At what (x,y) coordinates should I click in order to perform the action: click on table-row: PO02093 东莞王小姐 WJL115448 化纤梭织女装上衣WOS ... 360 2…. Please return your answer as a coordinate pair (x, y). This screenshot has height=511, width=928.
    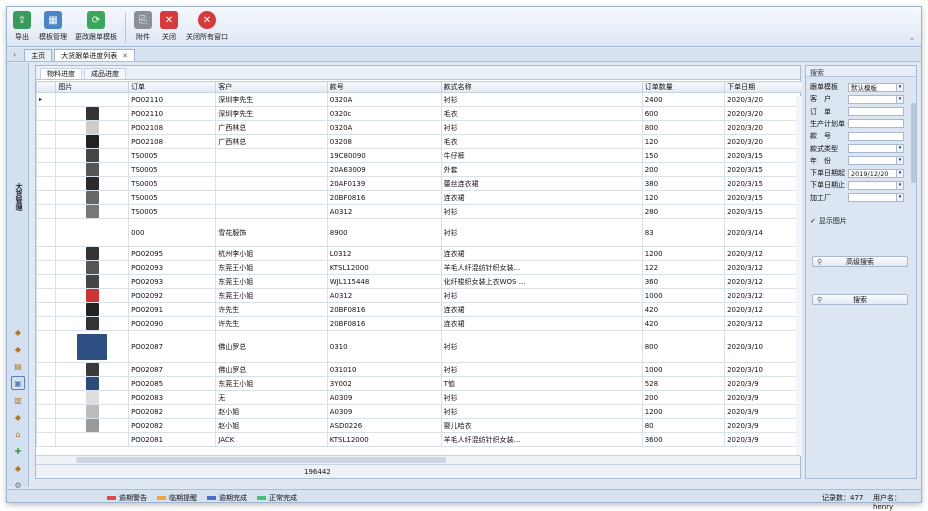
    Looking at the image, I should click on (419, 281).